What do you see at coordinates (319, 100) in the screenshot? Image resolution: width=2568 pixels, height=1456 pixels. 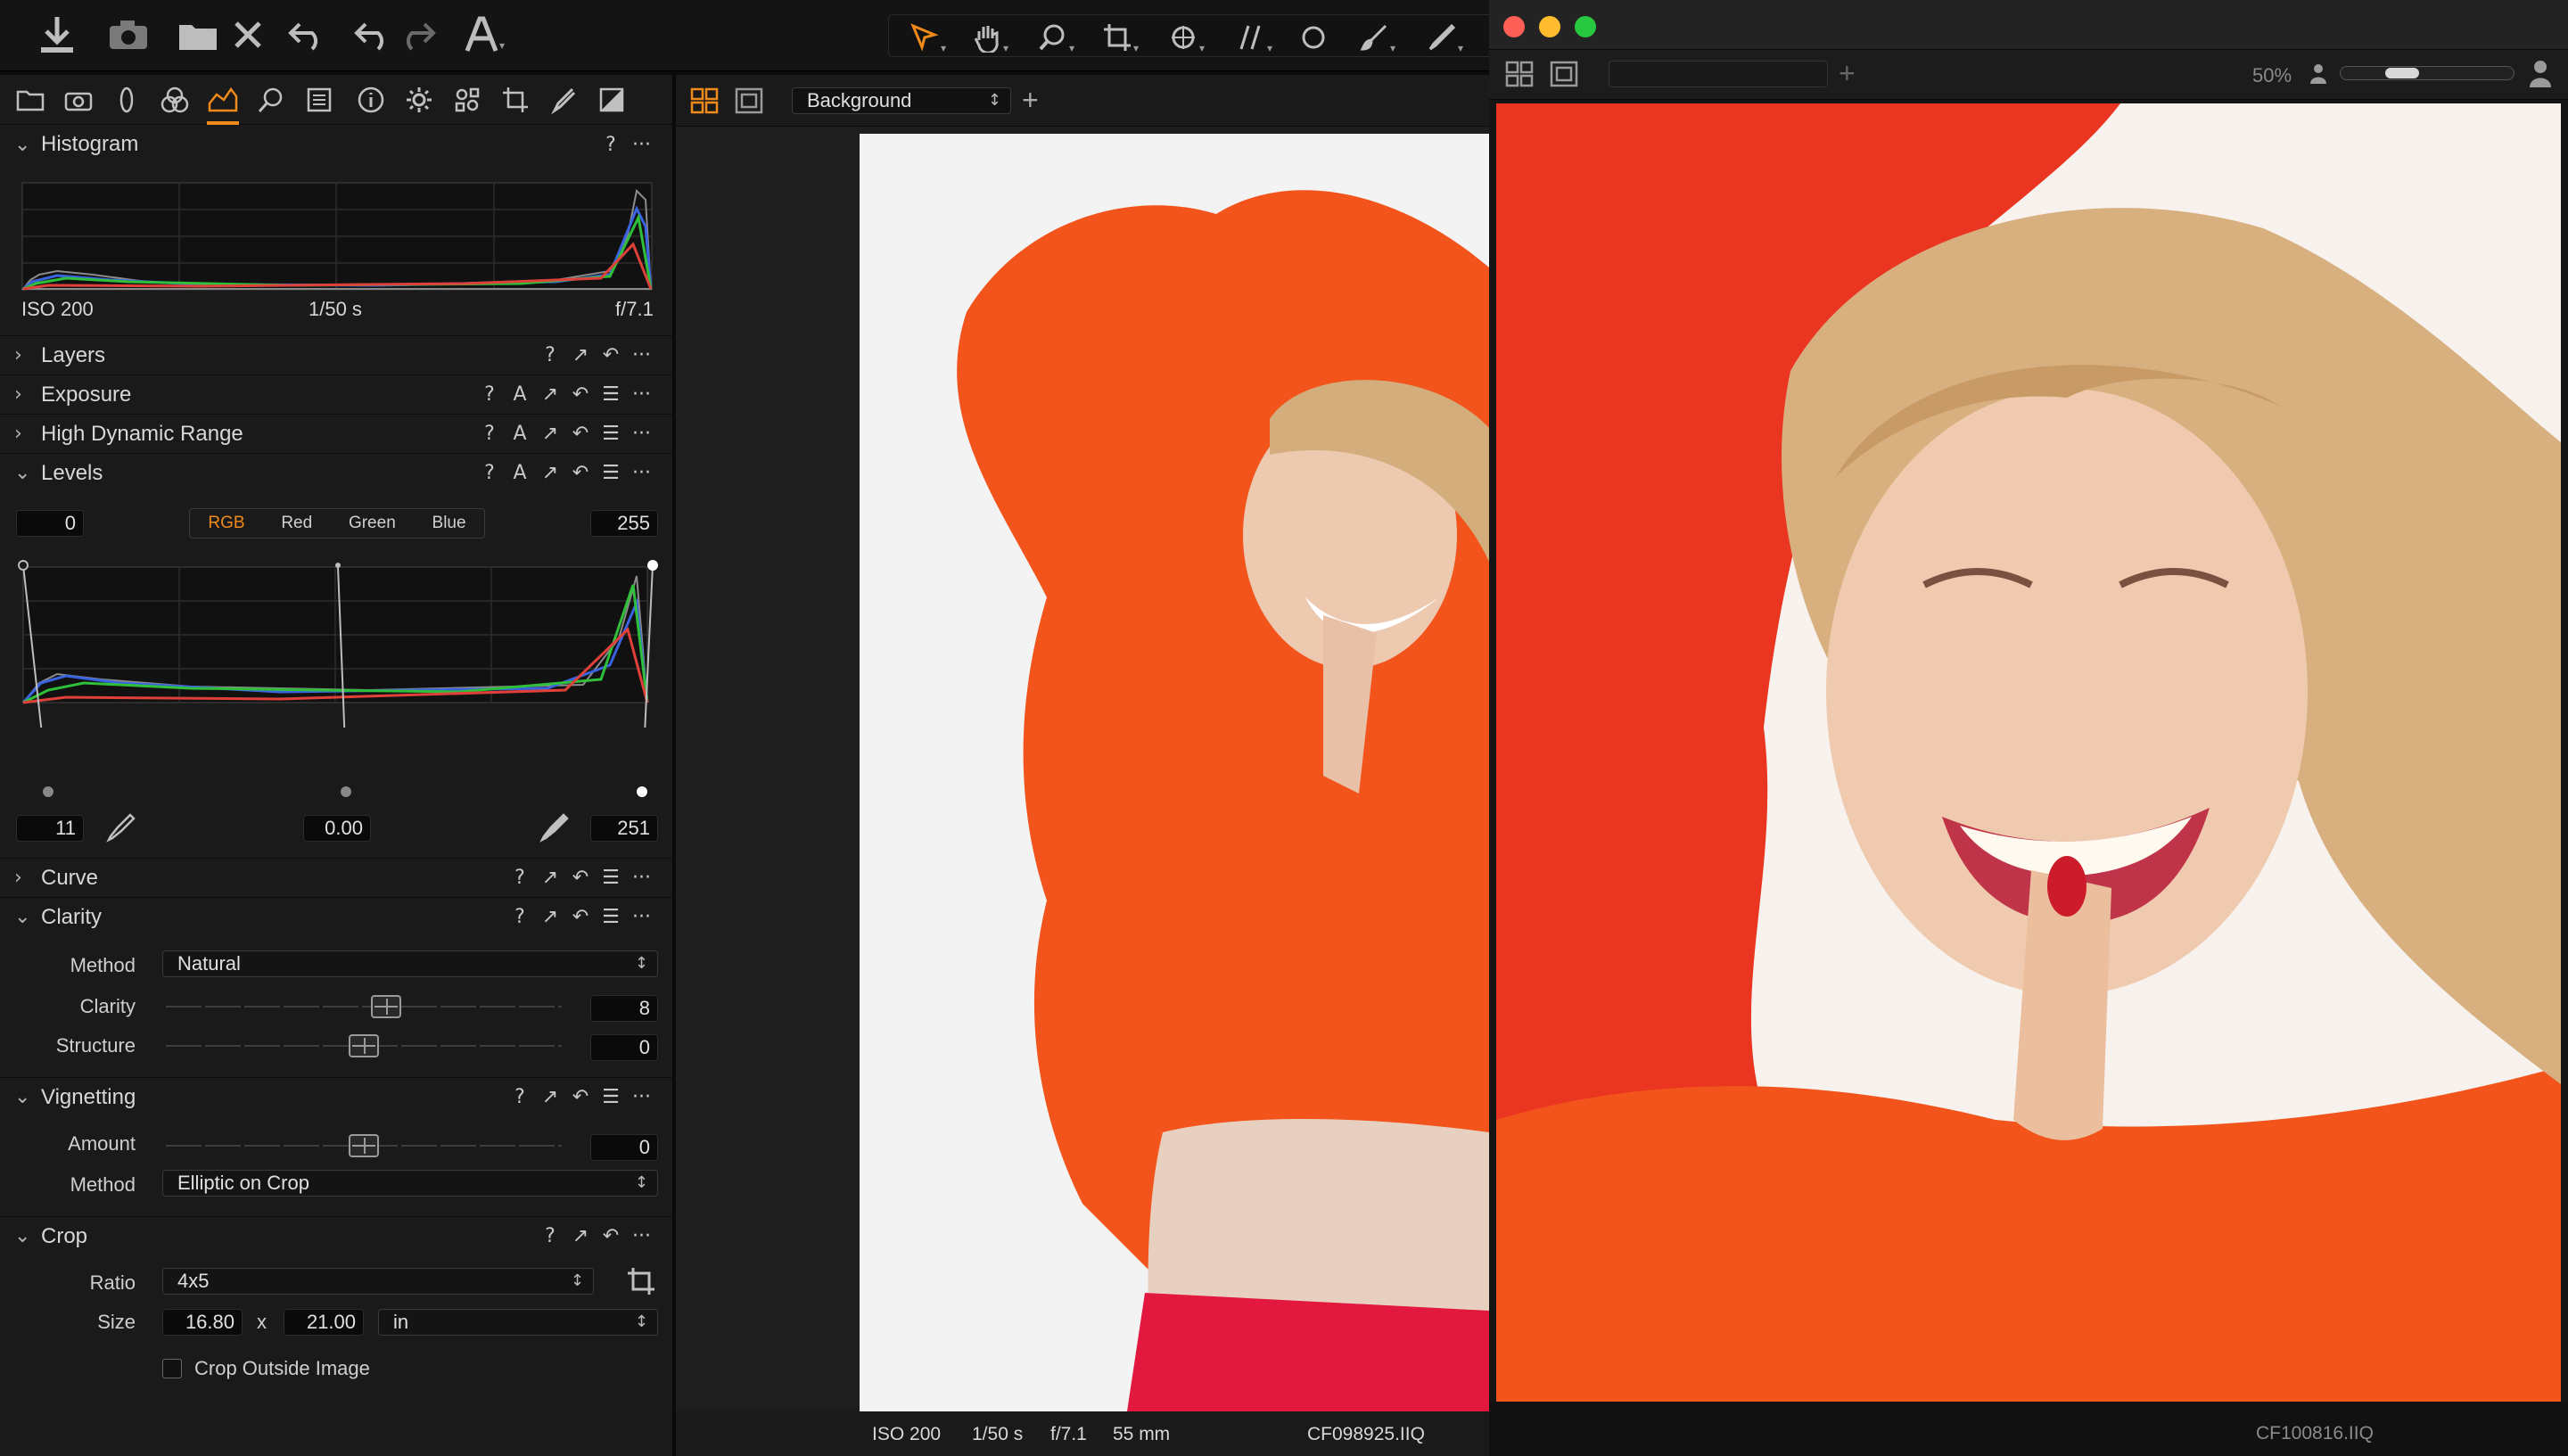 I see `adjustments-list-icon` at bounding box center [319, 100].